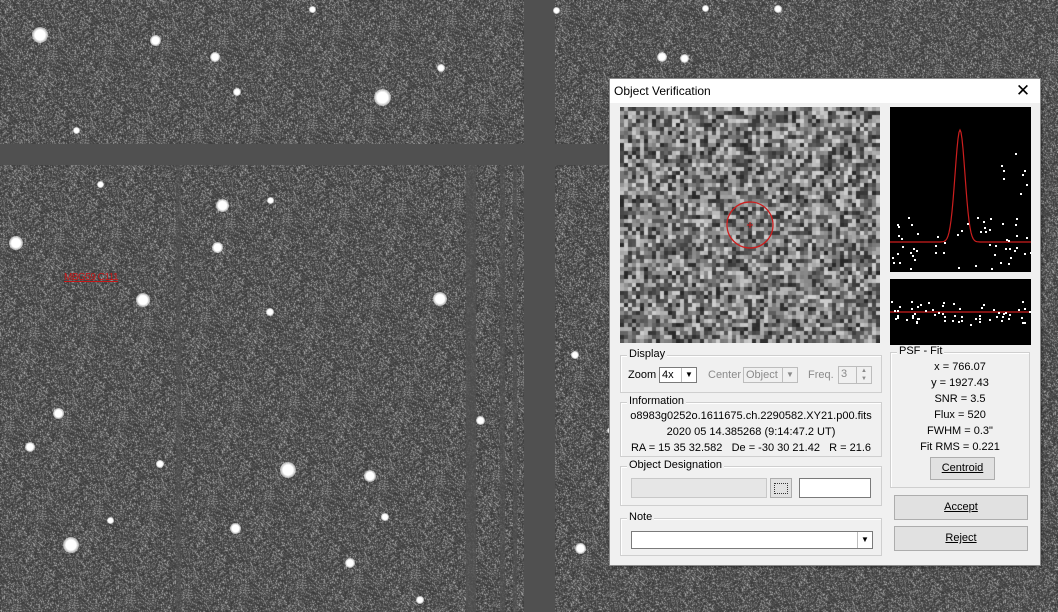 The height and width of the screenshot is (612, 1058). I want to click on note-select: ▼, so click(752, 540).